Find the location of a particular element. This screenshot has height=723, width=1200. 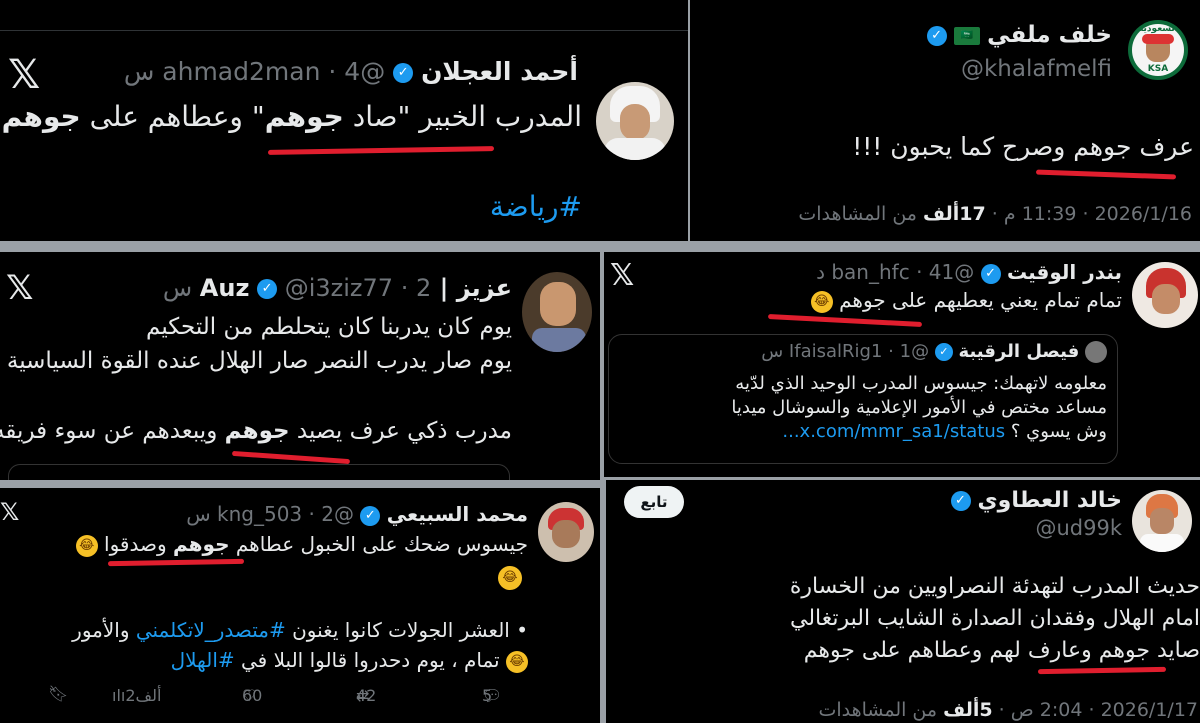

post-meta: 2026/1/17 · 2:04 ص · 5ألف من المشاهدات is located at coordinates (1008, 710).